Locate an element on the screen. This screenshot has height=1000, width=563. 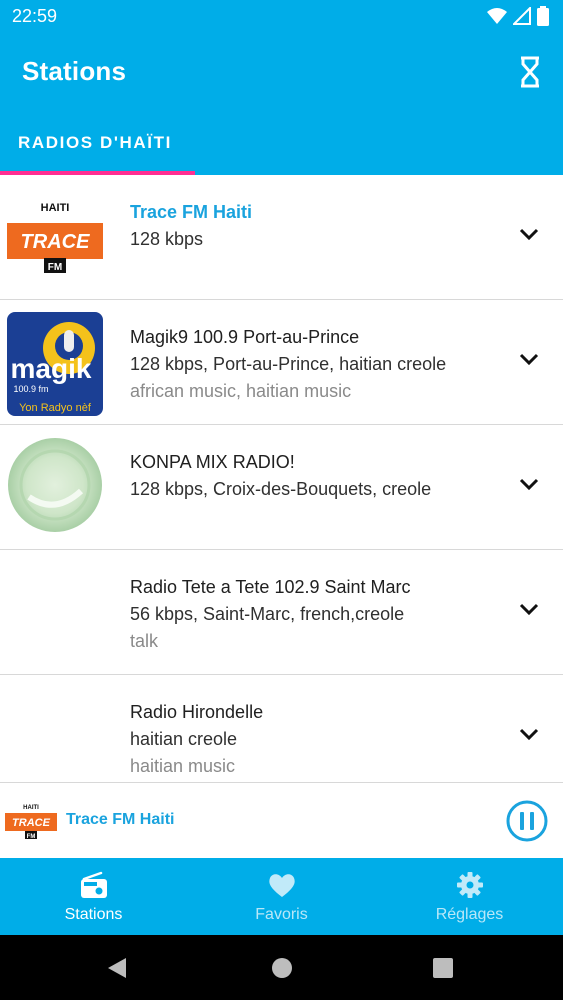
nav-reglages: Réglages is located at coordinates (469, 896).